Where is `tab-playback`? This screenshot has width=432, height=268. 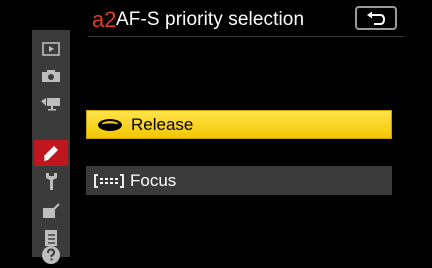 tab-playback is located at coordinates (51, 49).